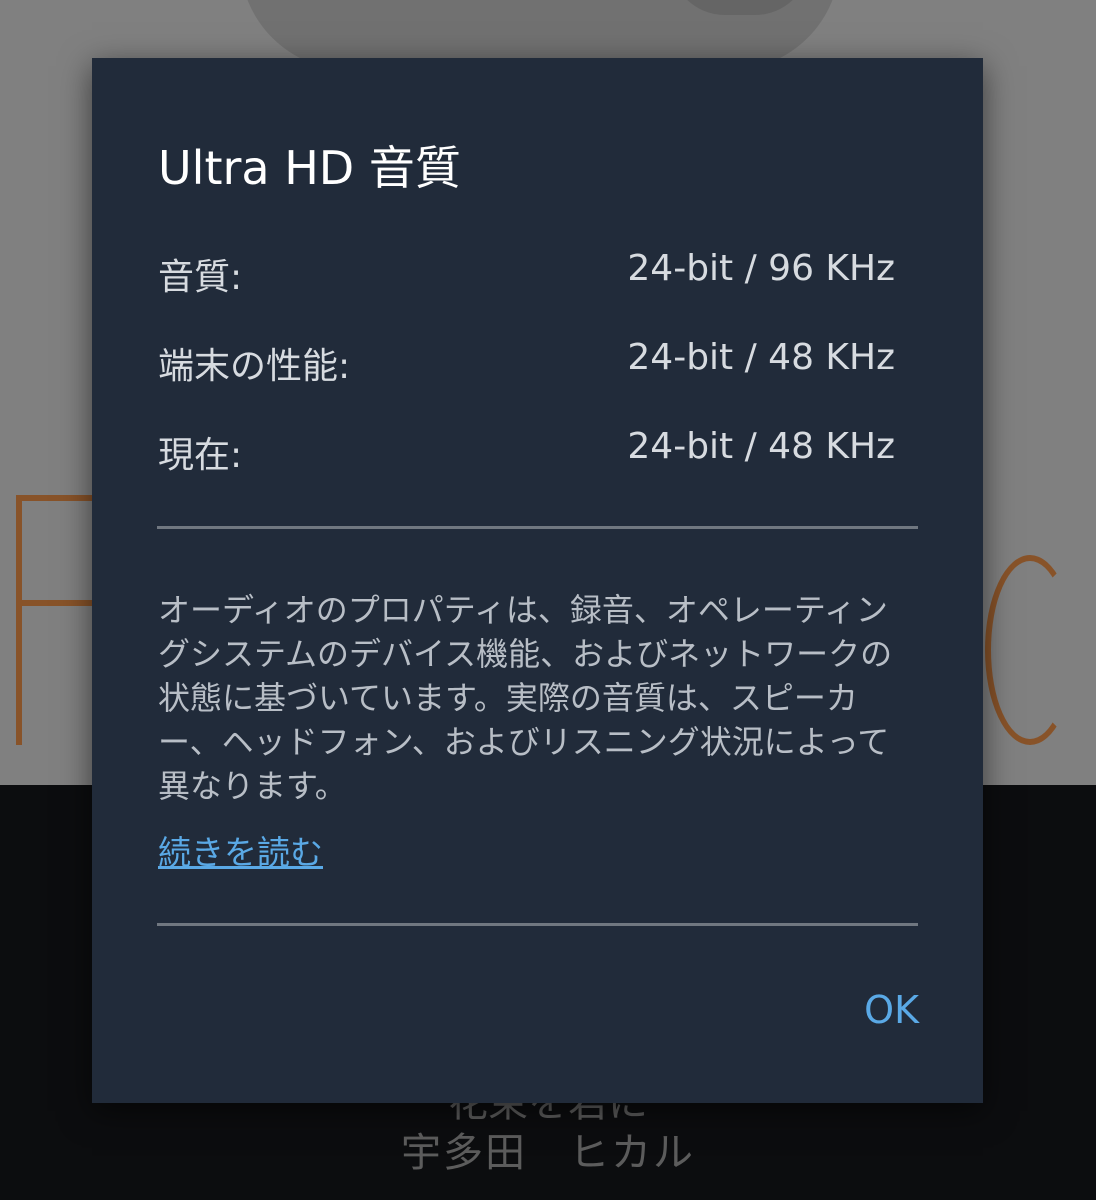 This screenshot has width=1096, height=1200. What do you see at coordinates (526, 451) in the screenshot?
I see `spec-row-current: 現在: 24-bit / 48 KHz` at bounding box center [526, 451].